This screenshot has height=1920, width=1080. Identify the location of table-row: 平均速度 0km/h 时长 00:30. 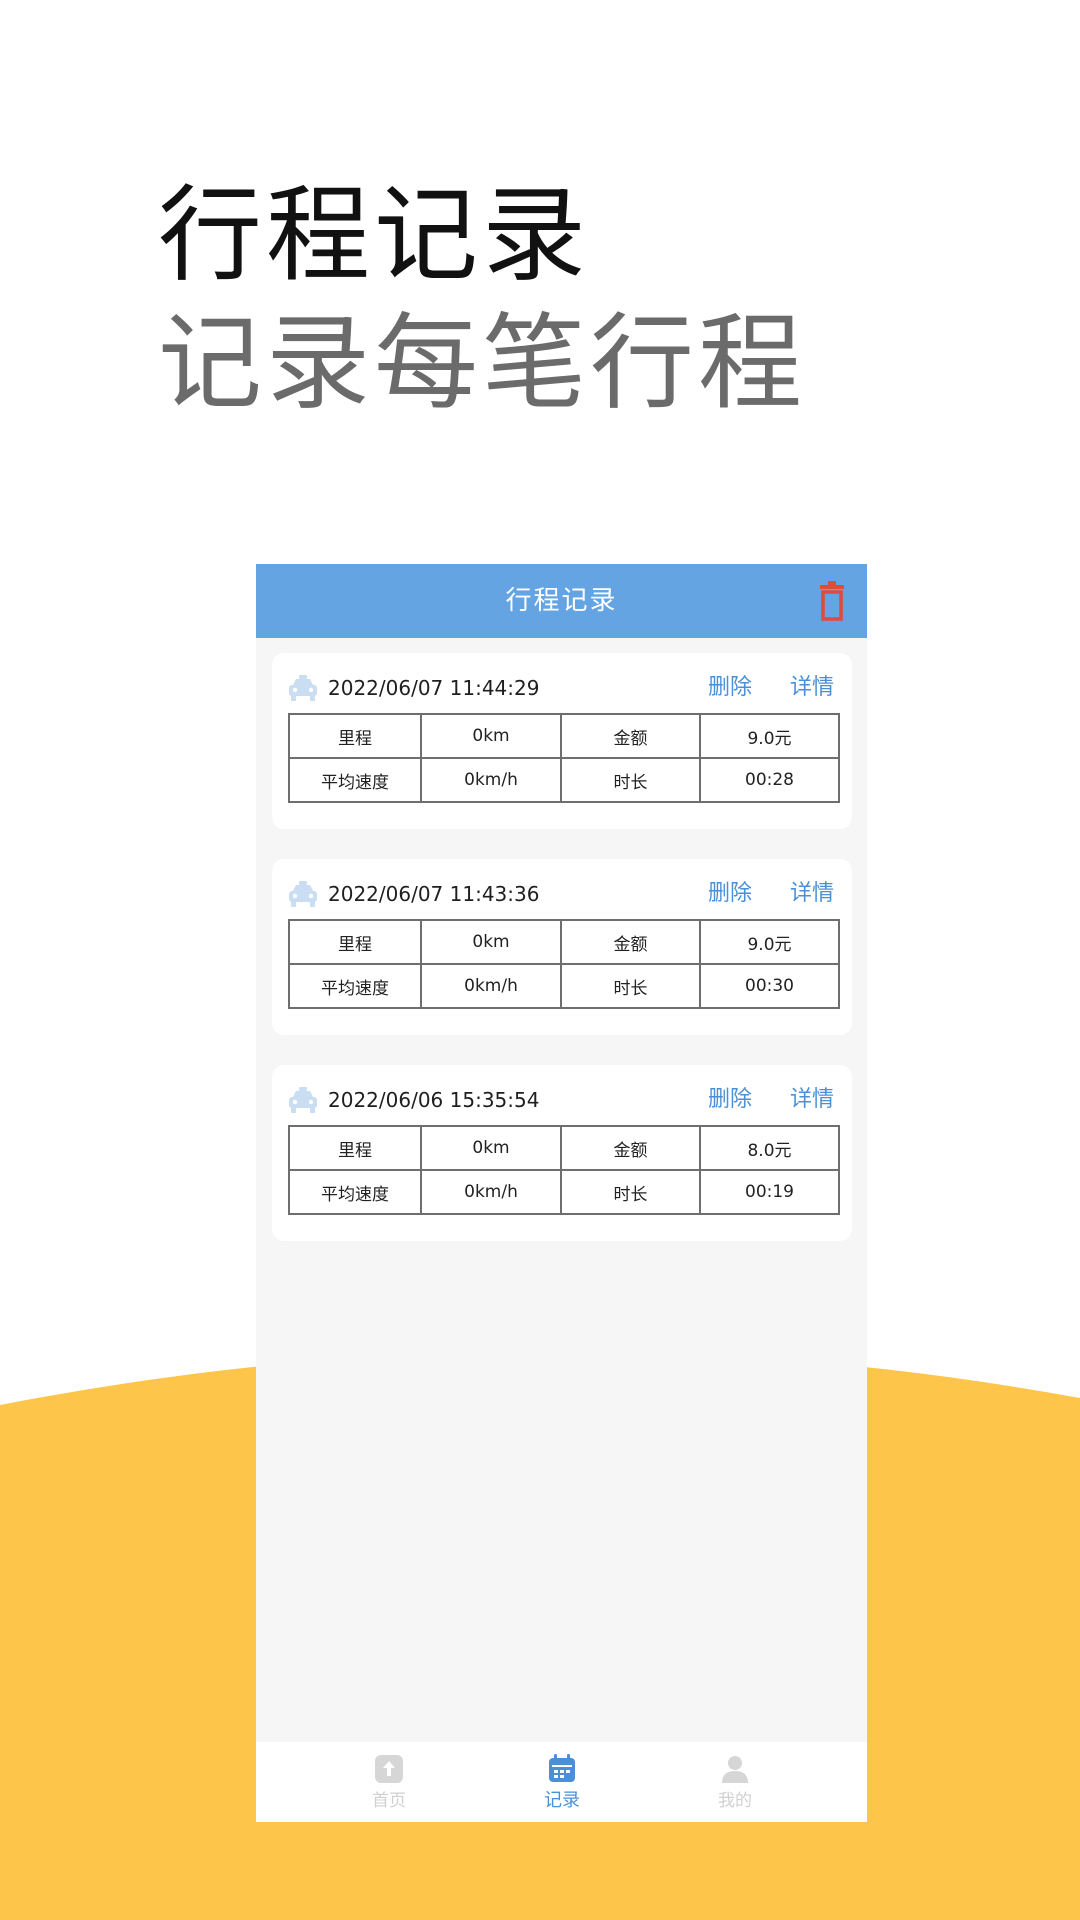
(564, 986).